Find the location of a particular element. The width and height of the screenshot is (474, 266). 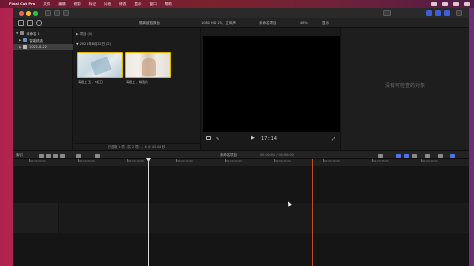

menu-help: 帮助 is located at coordinates (168, 4).